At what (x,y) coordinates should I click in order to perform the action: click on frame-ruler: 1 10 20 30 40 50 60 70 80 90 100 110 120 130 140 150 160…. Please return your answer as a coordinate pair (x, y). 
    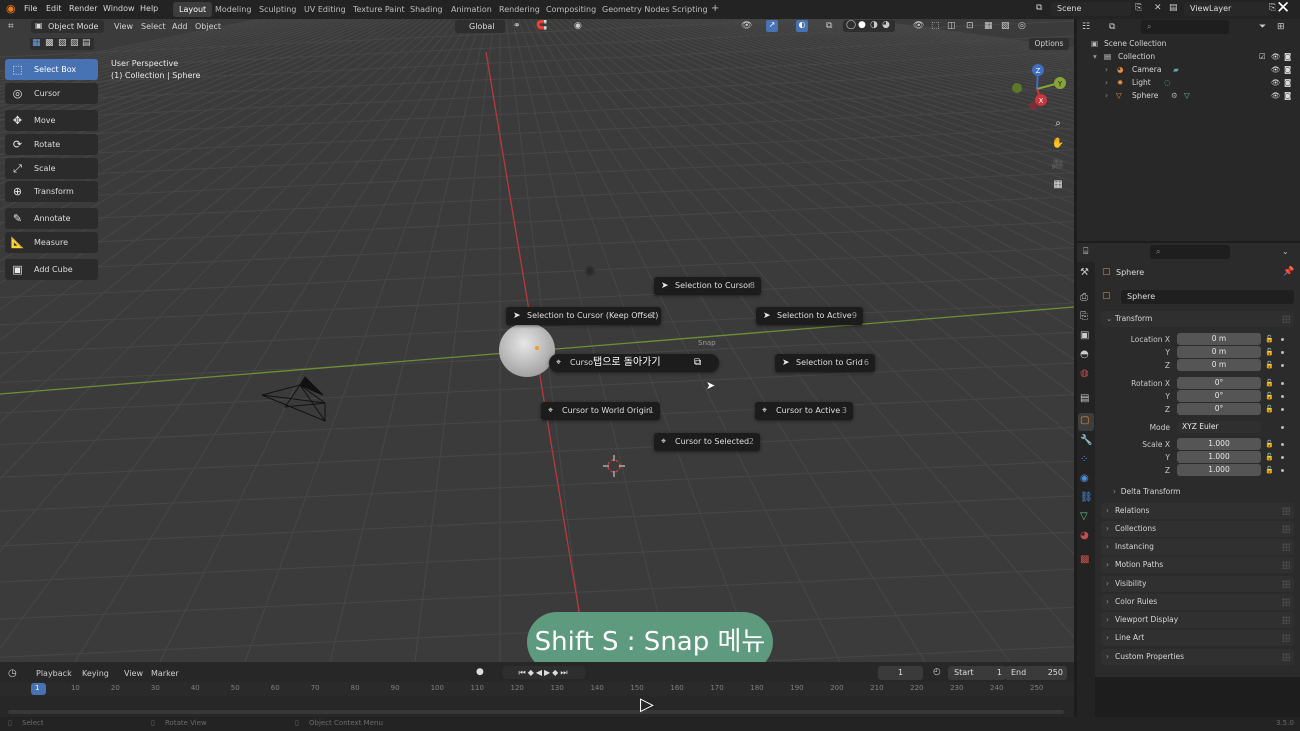
    Looking at the image, I should click on (537, 689).